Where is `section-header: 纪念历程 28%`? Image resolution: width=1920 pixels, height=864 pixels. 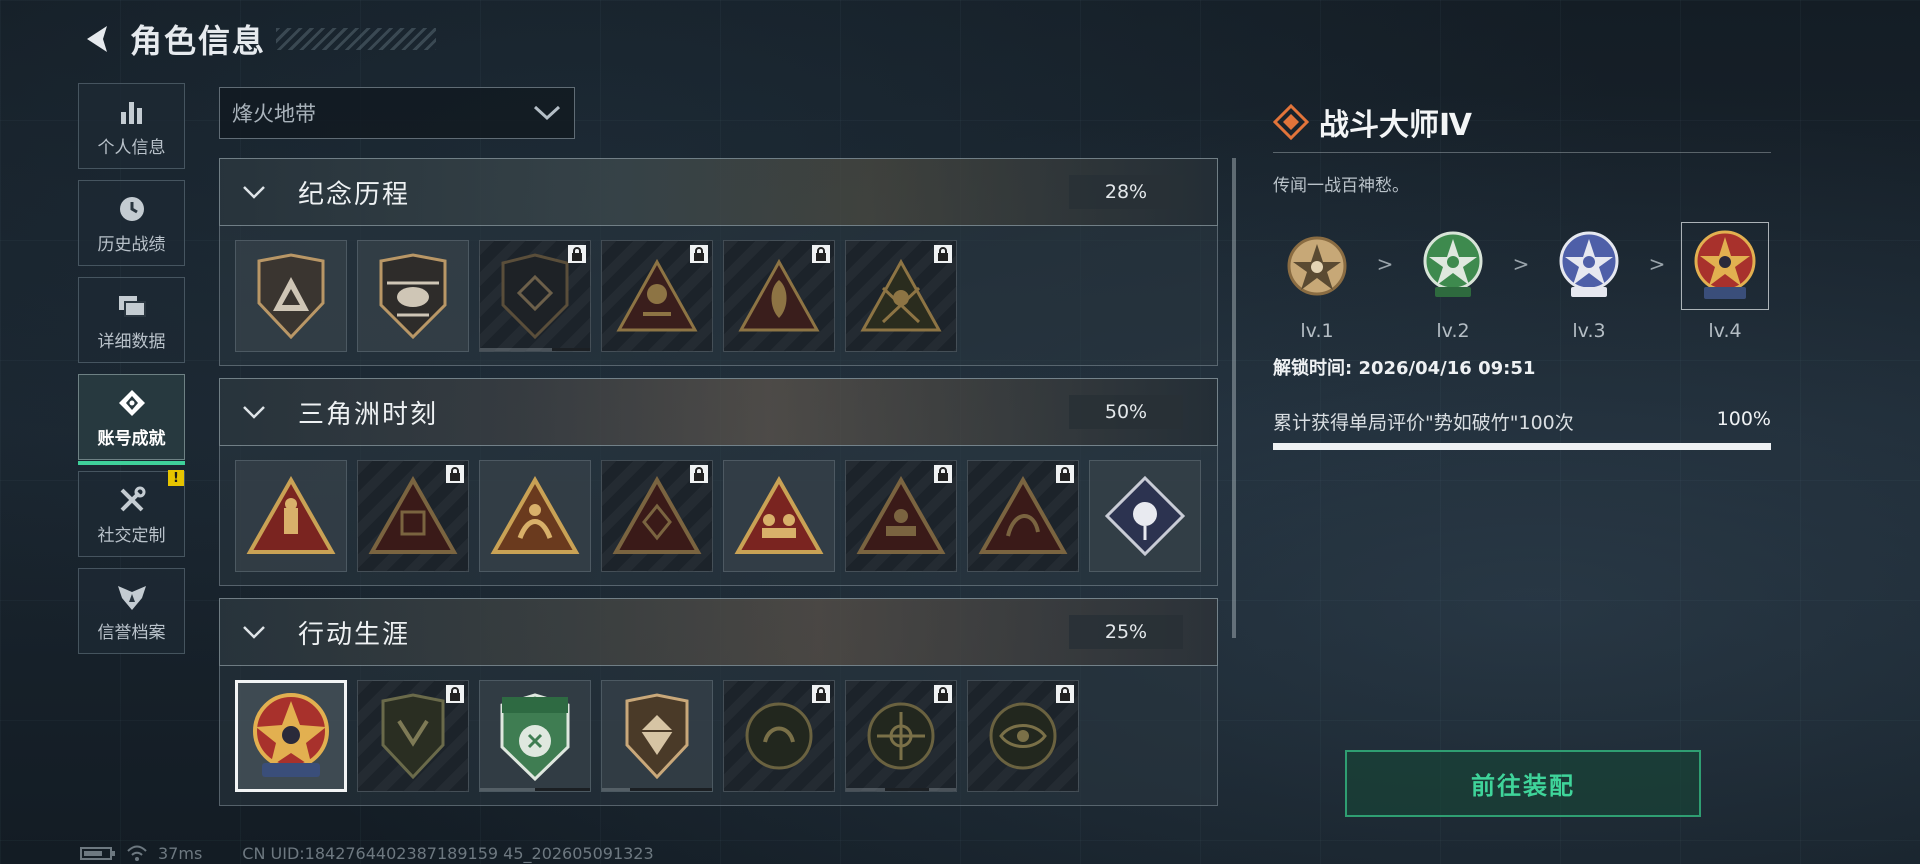 section-header: 纪念历程 28% is located at coordinates (718, 192).